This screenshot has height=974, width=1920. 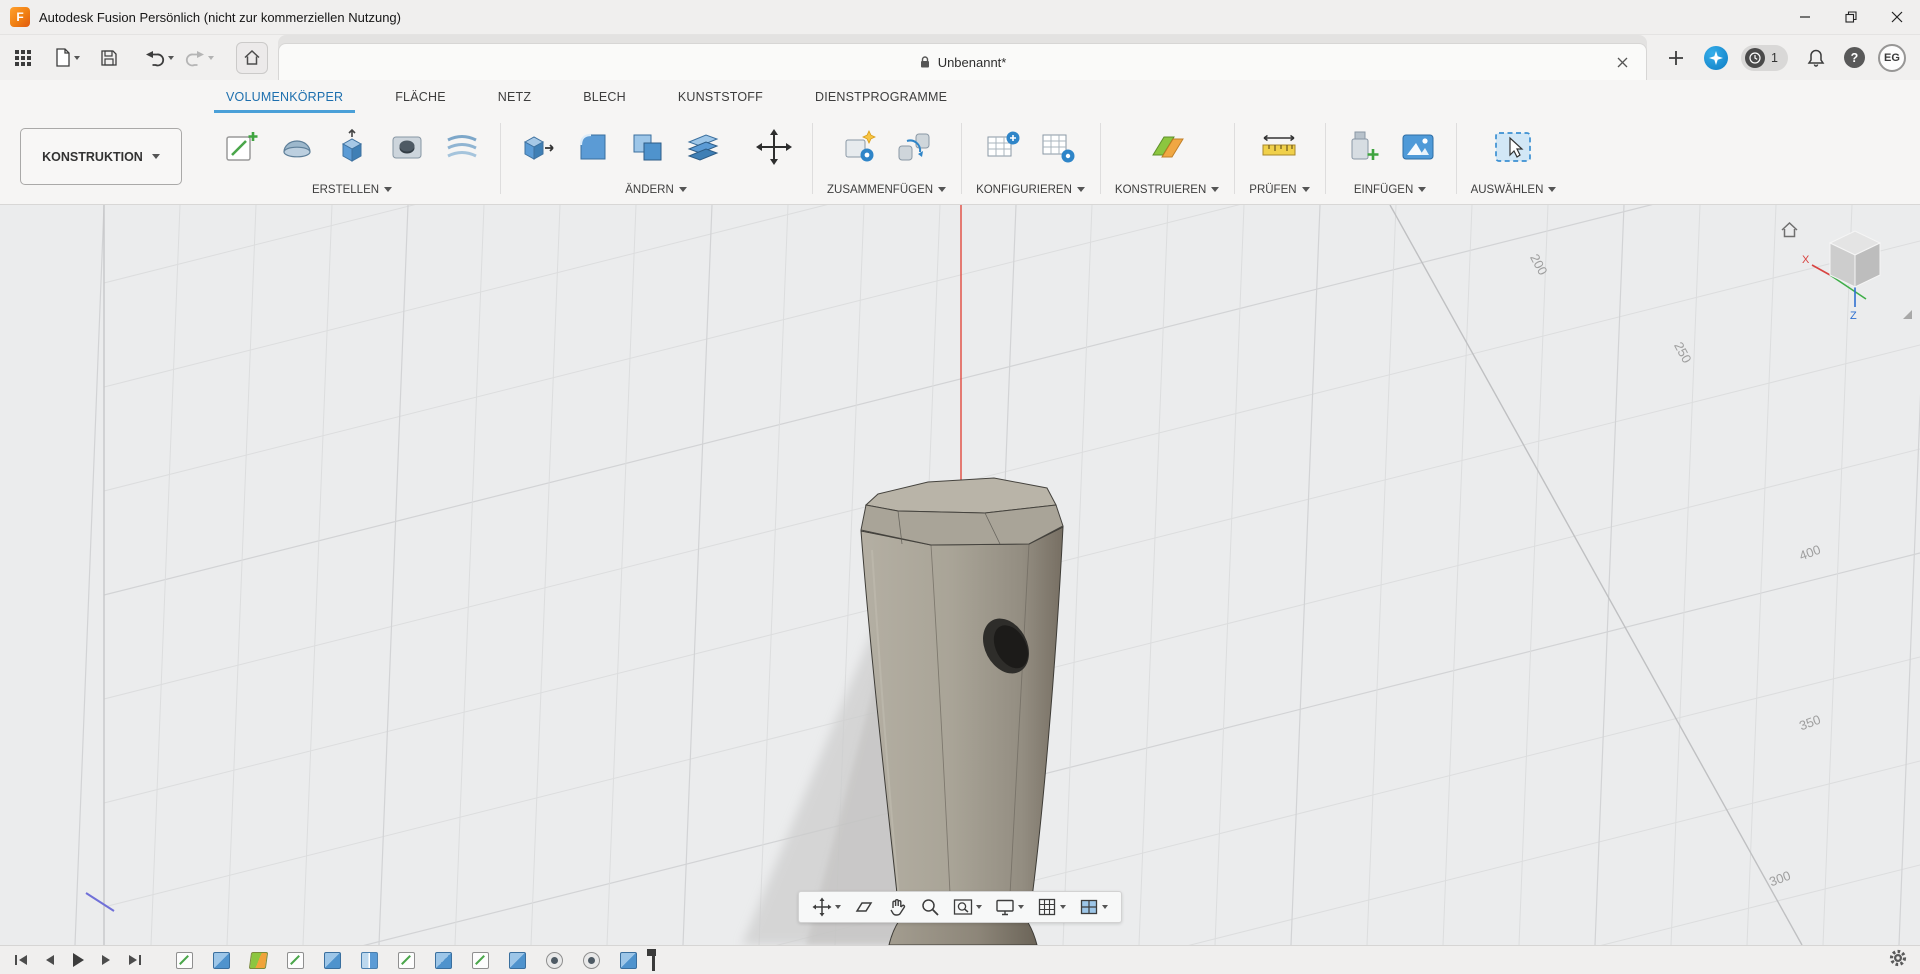 What do you see at coordinates (1390, 189) in the screenshot?
I see `einfuegen-dropdown: EINFÜGEN` at bounding box center [1390, 189].